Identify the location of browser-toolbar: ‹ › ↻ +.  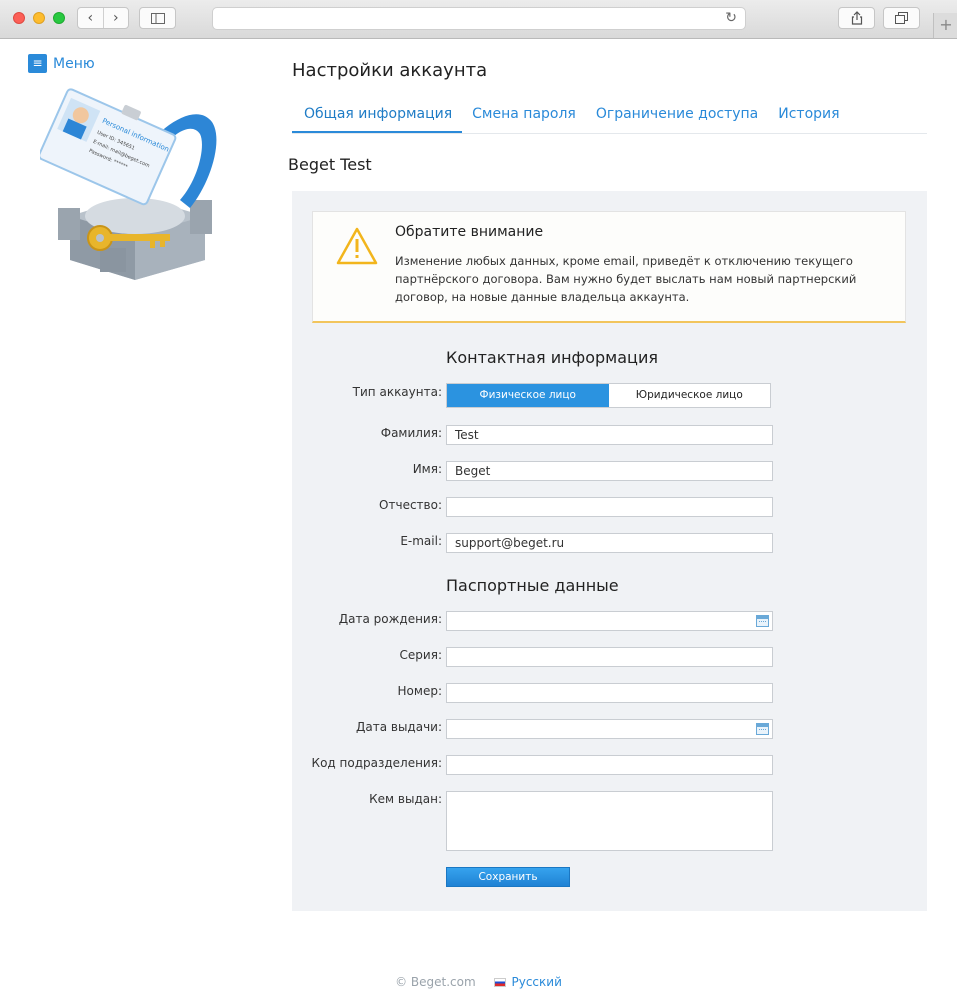
(478, 19).